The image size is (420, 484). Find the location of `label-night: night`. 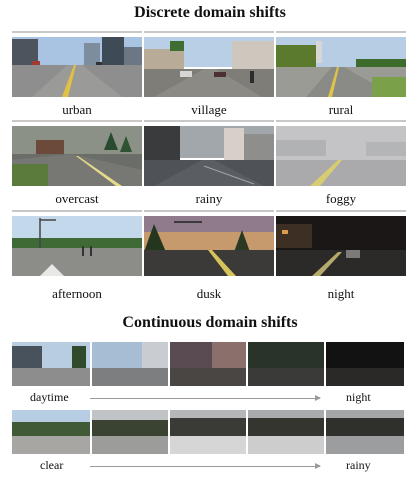

label-night: night is located at coordinates (341, 293).